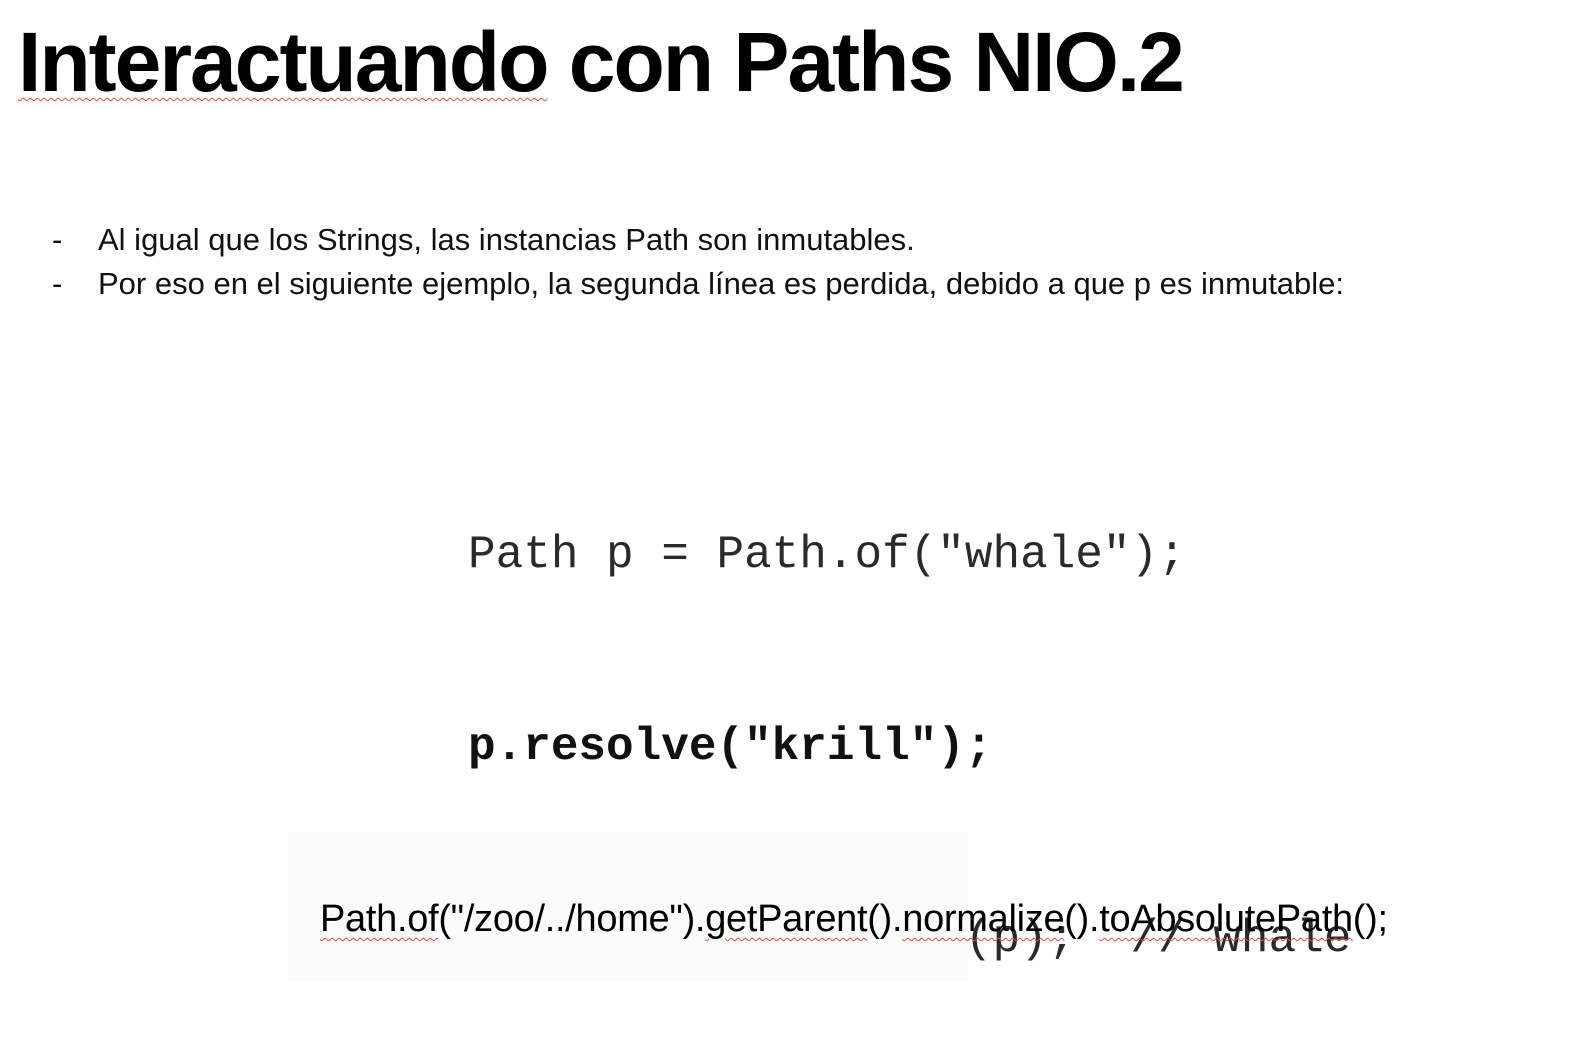 This screenshot has width=1588, height=1048. Describe the element at coordinates (983, 919) in the screenshot. I see `bottom-code-normalize: normalize` at that location.